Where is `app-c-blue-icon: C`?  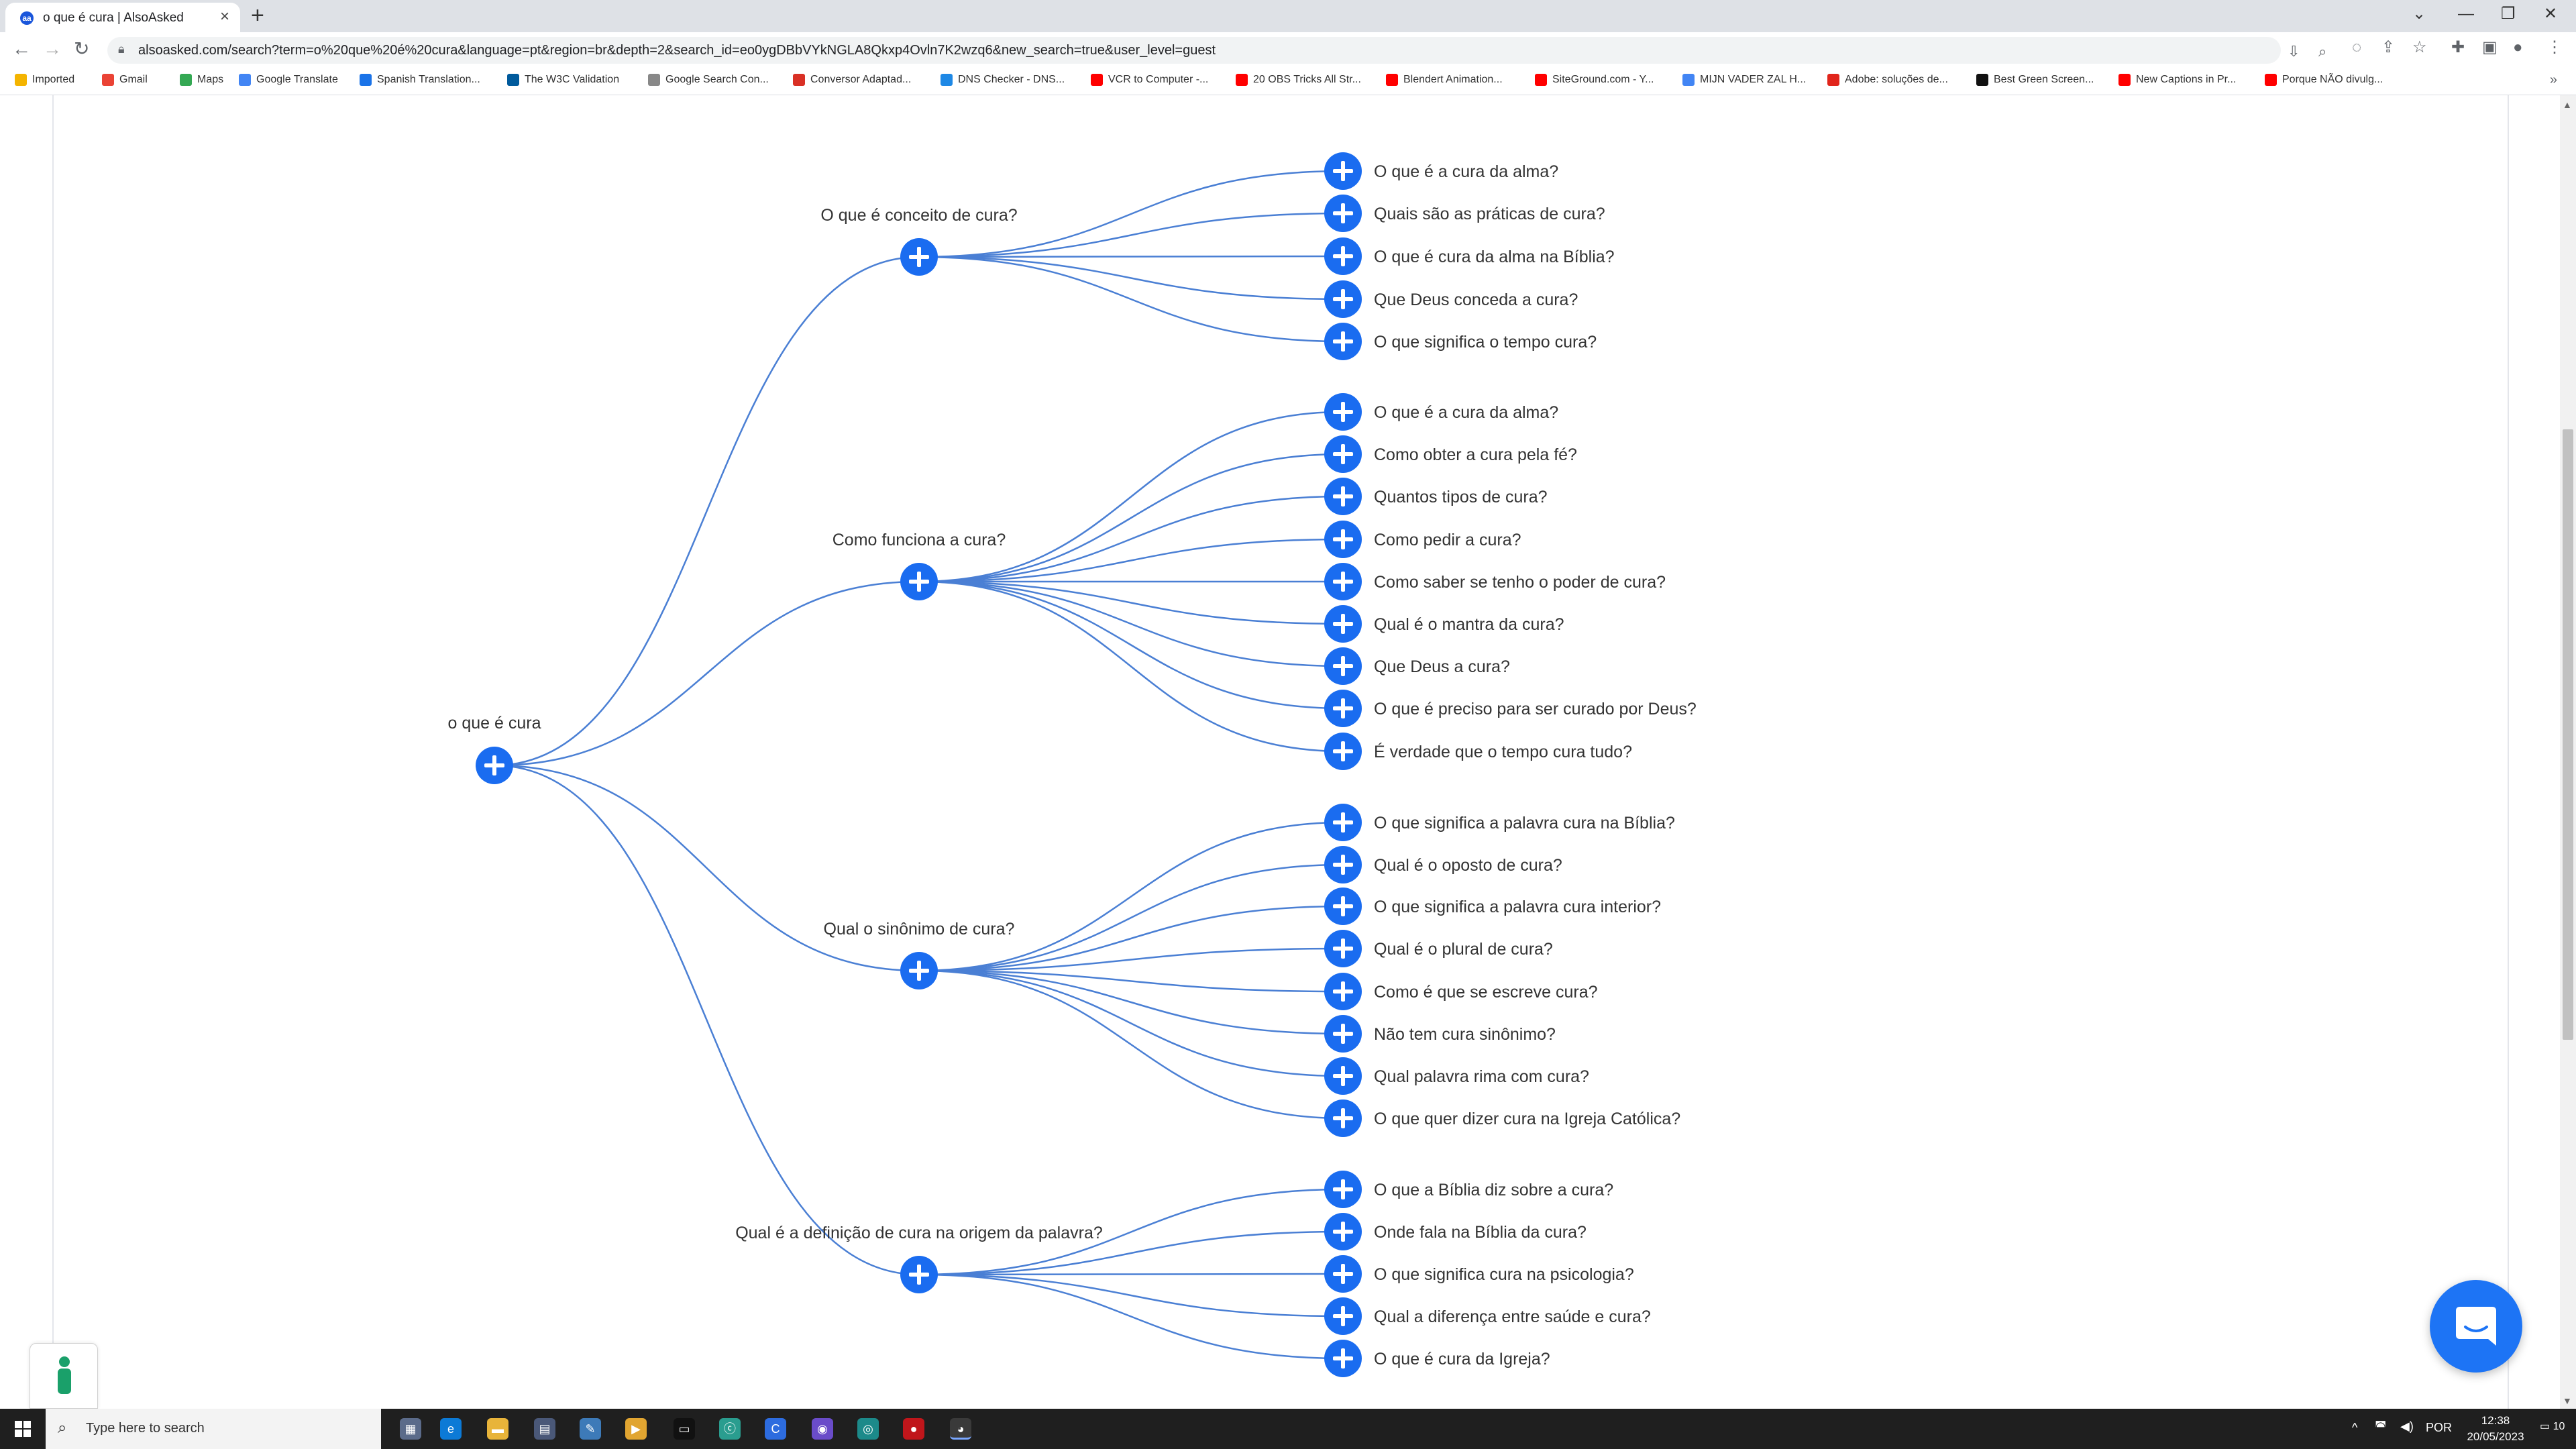
app-c-blue-icon: C is located at coordinates (775, 1429).